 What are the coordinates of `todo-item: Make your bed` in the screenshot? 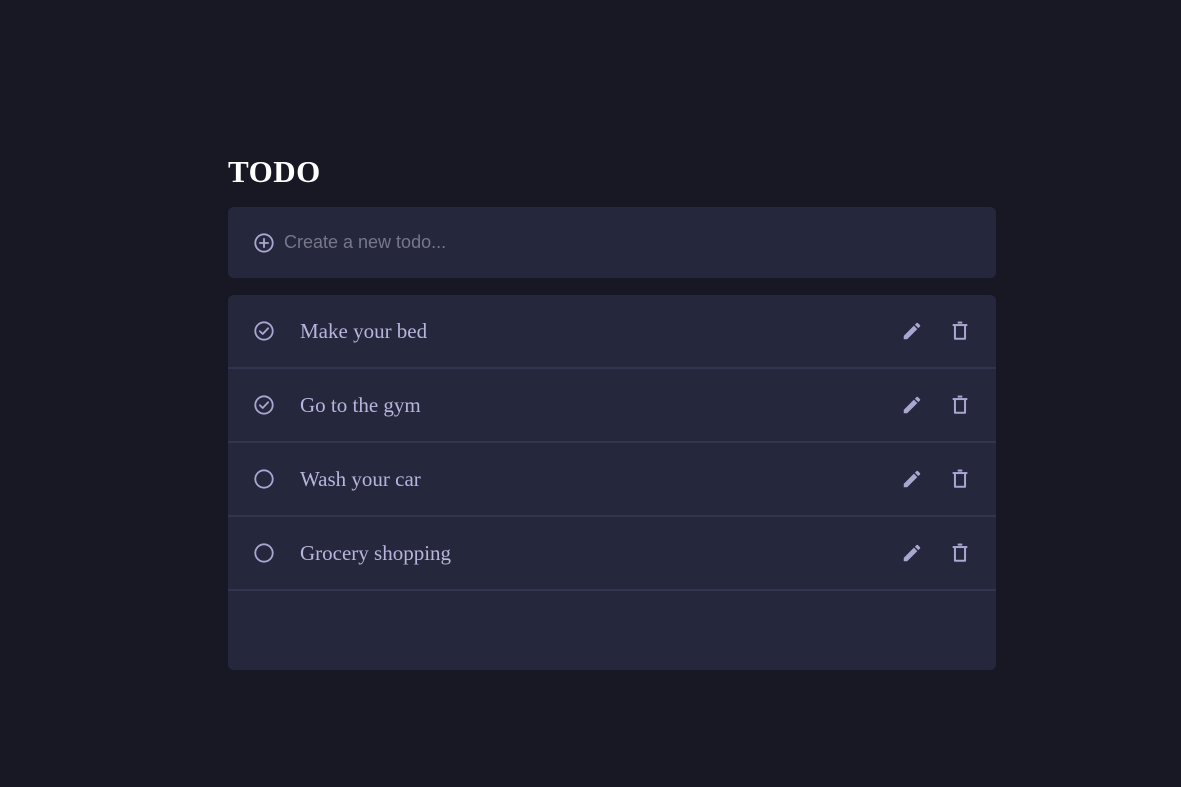 It's located at (612, 332).